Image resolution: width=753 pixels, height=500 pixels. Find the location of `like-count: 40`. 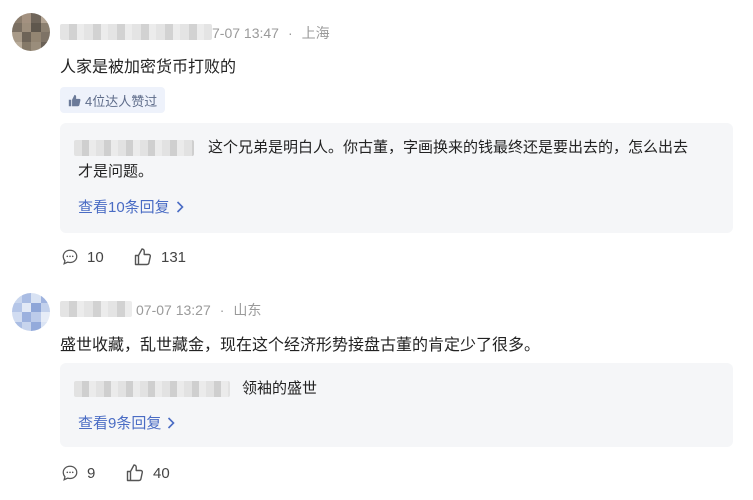

like-count: 40 is located at coordinates (161, 473).